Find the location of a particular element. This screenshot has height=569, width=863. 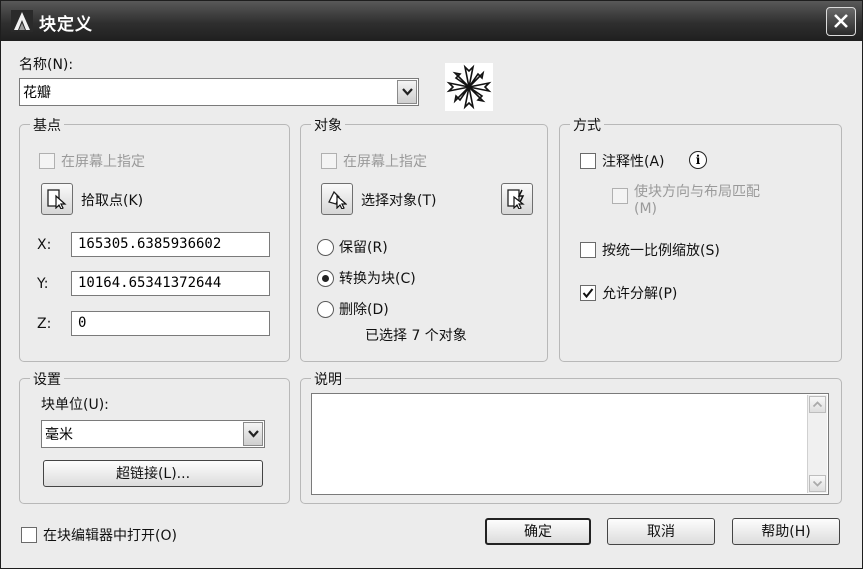

block-name-combobox: 花瓣 is located at coordinates (219, 92).